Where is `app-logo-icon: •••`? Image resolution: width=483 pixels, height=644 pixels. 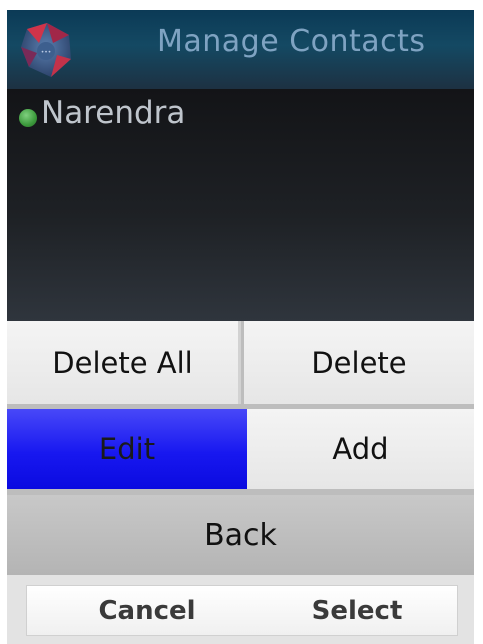
app-logo-icon: ••• is located at coordinates (46, 50).